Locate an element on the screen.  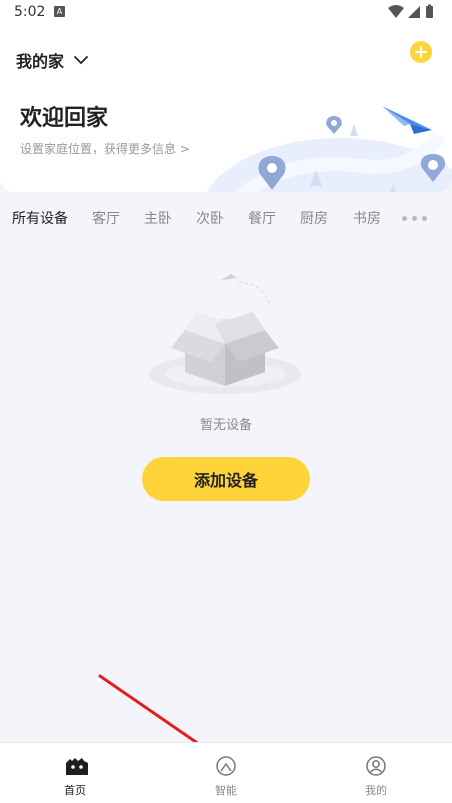
nav-smart: 智能 is located at coordinates (226, 773).